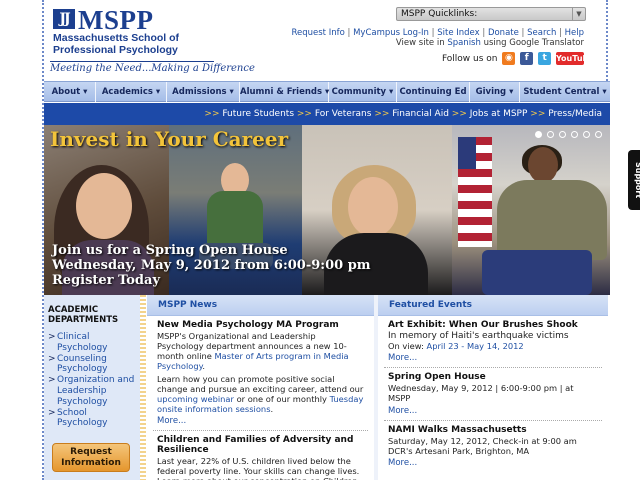 This screenshot has height=480, width=640. I want to click on event-title: NAMI Walks Massachusetts, so click(493, 430).